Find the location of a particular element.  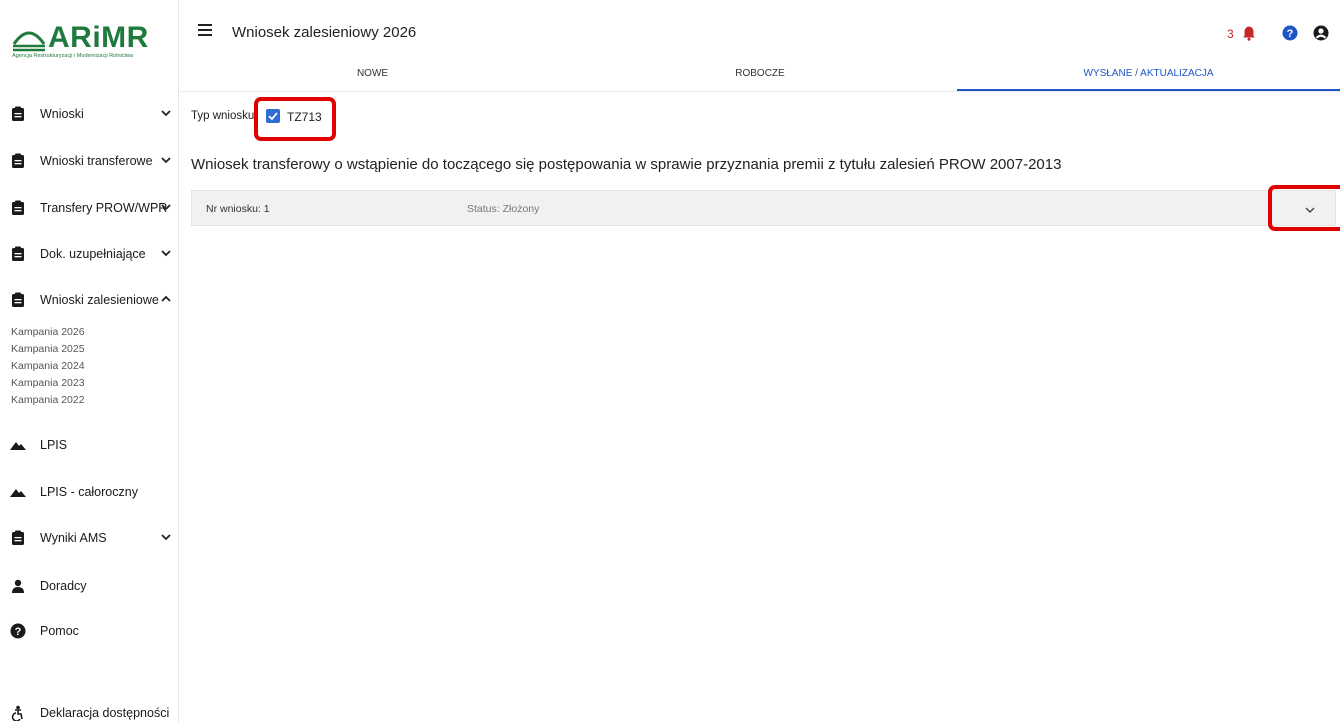

chevron-up-icon is located at coordinates (166, 298).